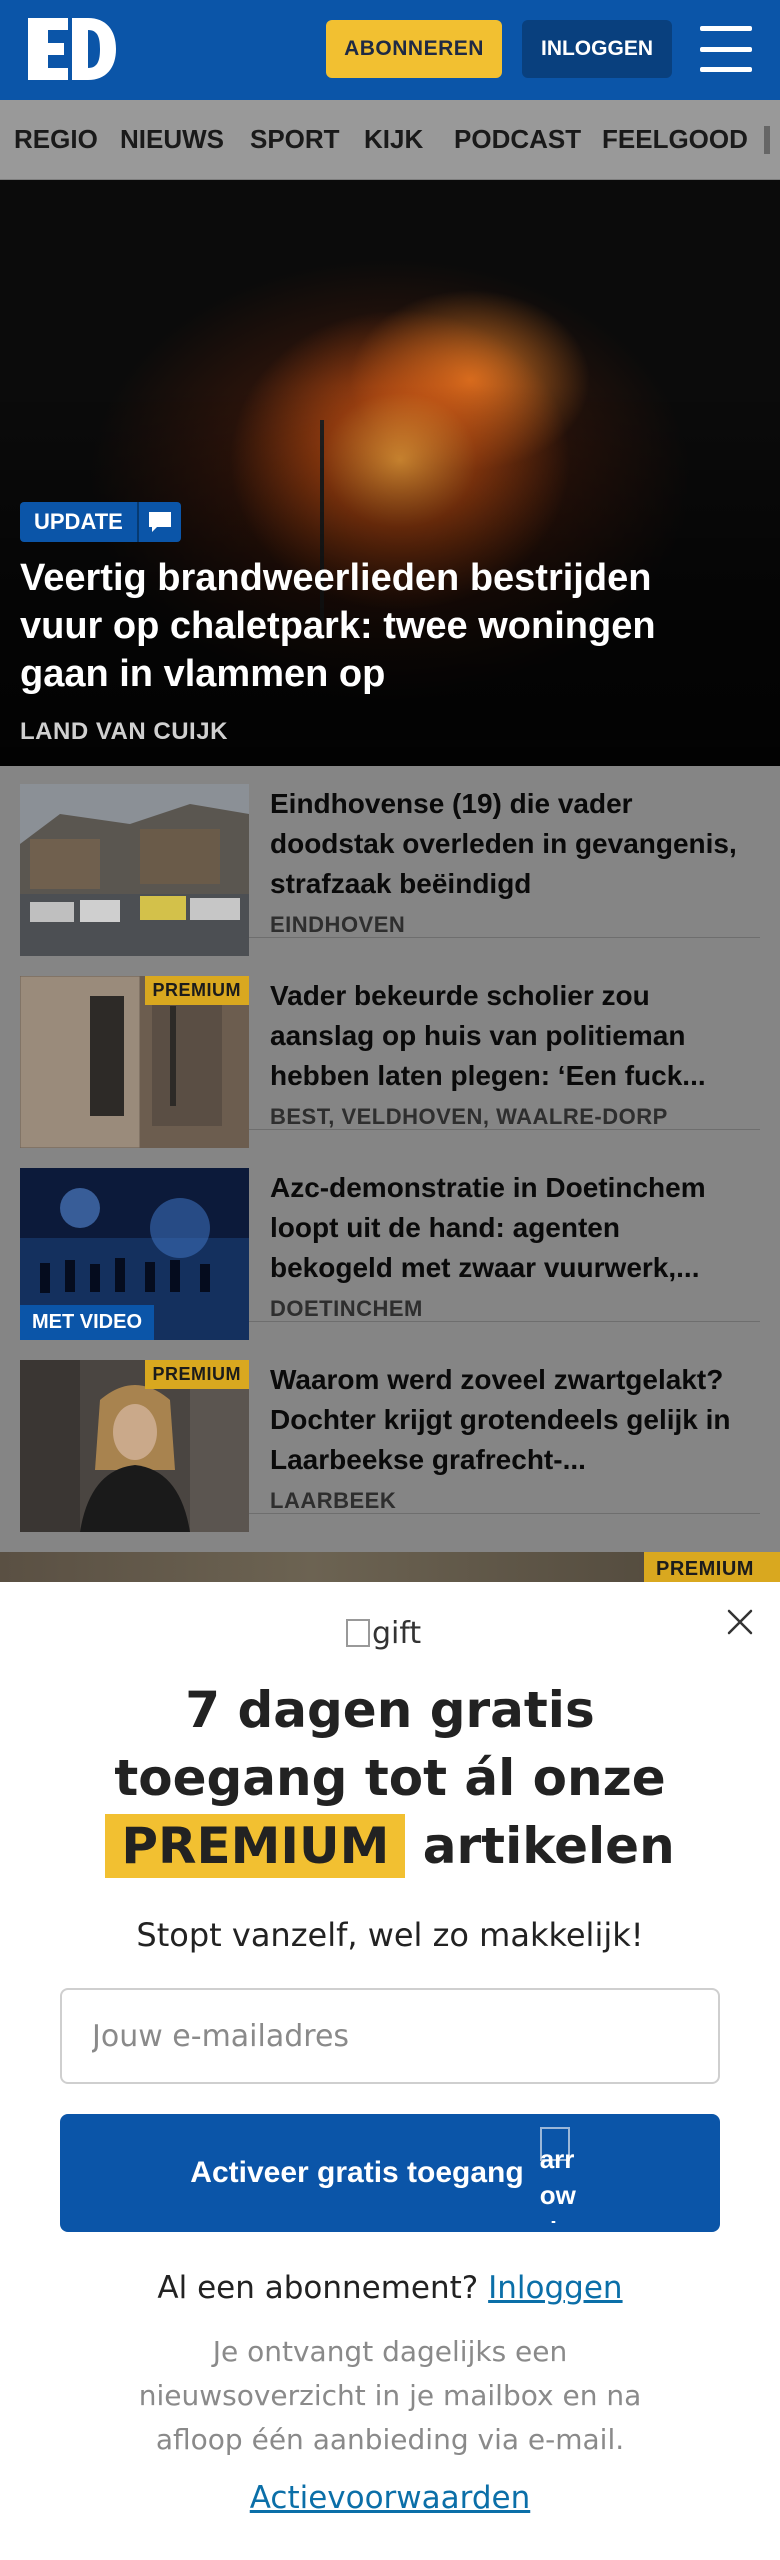 The height and width of the screenshot is (2560, 780). Describe the element at coordinates (357, 2172) in the screenshot. I see `activate-trial-label: Activeer gratis toegang` at that location.